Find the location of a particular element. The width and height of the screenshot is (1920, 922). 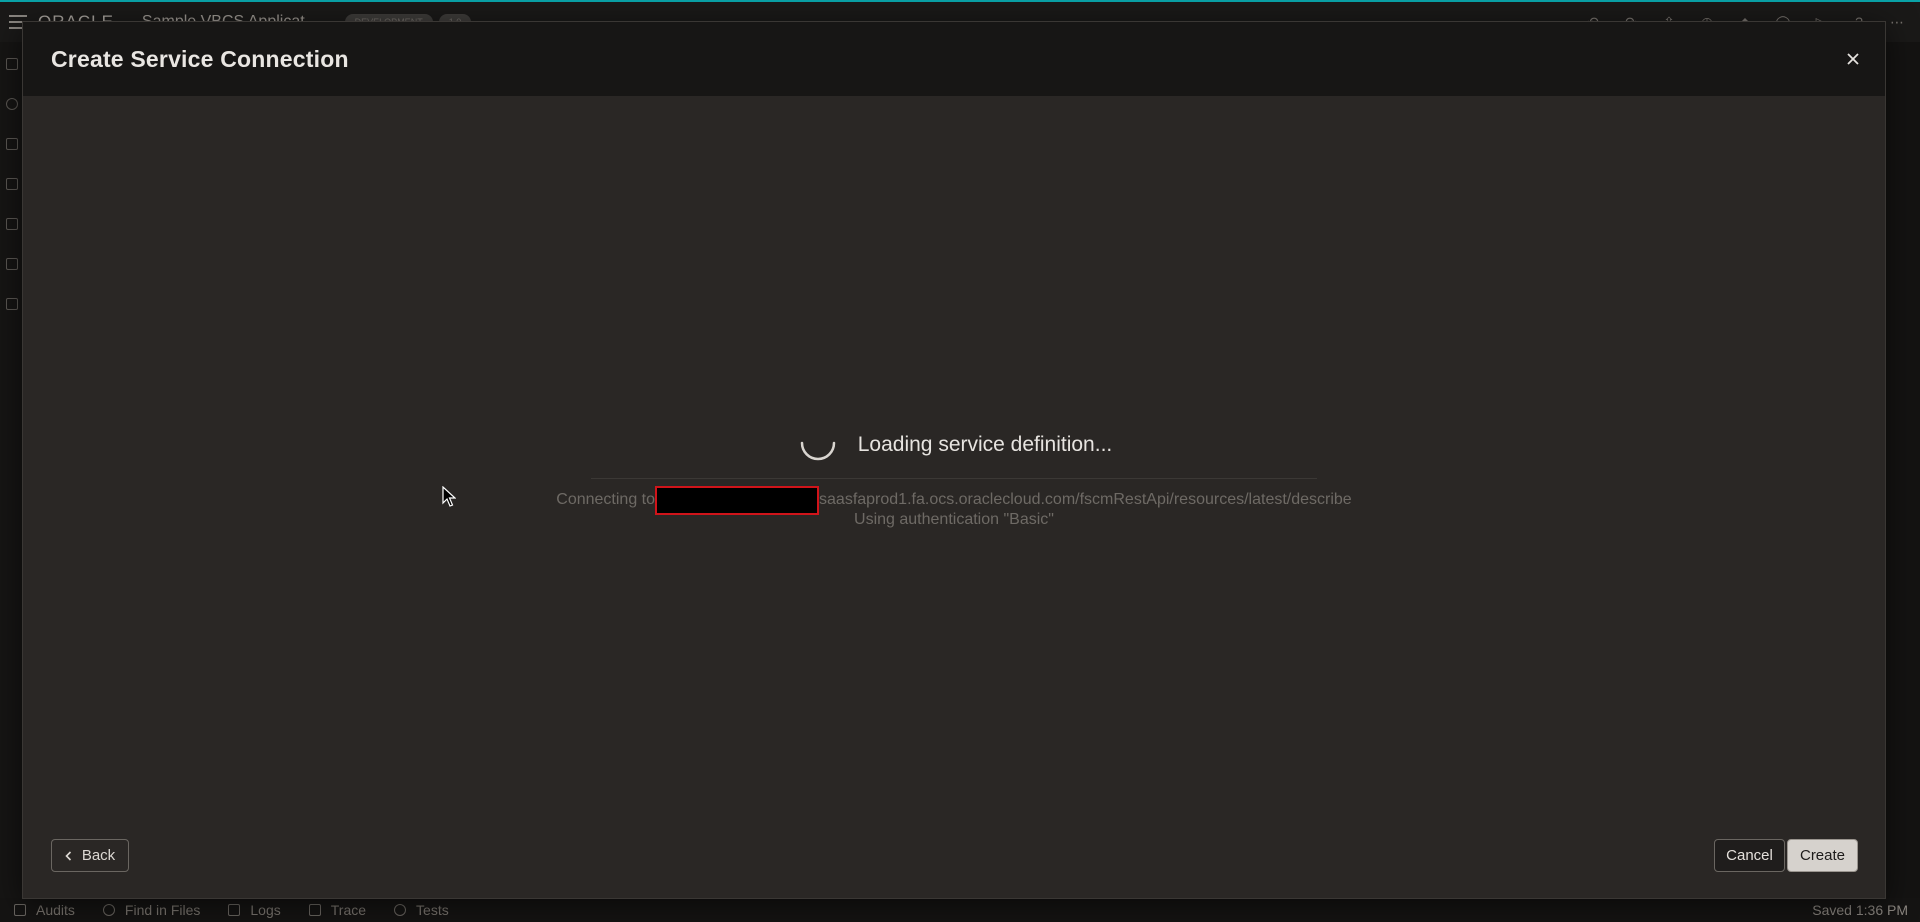

statusbar-logs: Logs is located at coordinates (254, 910).